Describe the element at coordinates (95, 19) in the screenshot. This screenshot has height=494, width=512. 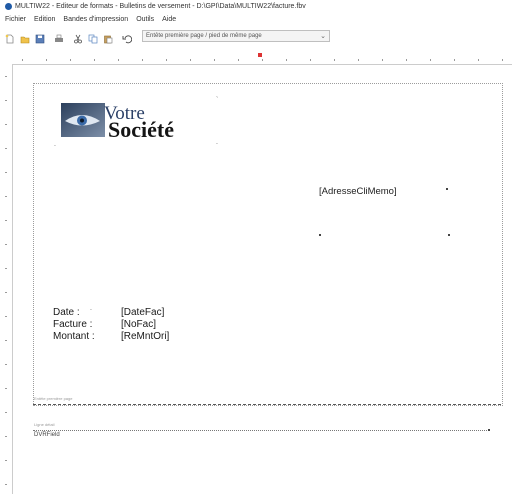
I see `menu-bandes-impression: Bandes d'impression` at that location.